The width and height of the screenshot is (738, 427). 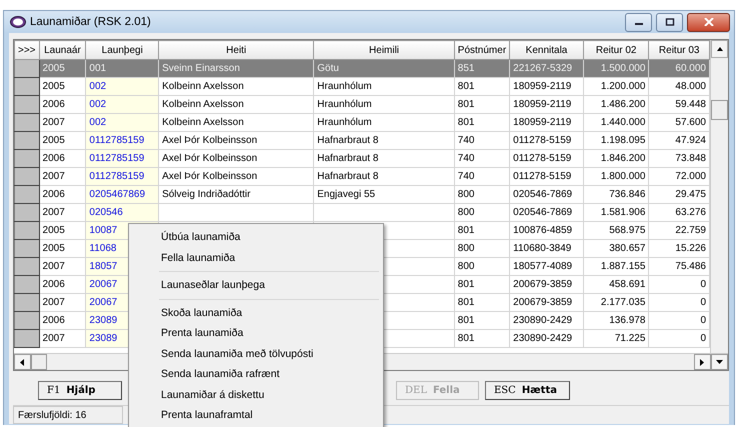 What do you see at coordinates (80, 390) in the screenshot?
I see `action-button: F1 Hjálp` at bounding box center [80, 390].